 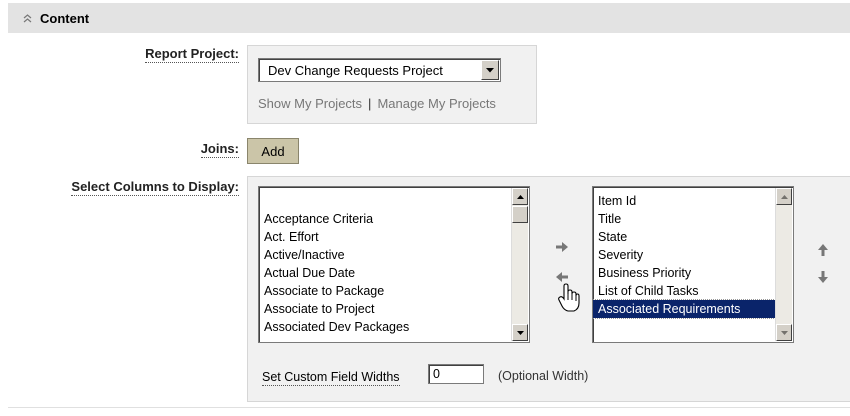 What do you see at coordinates (392, 84) in the screenshot?
I see `report-project-panel` at bounding box center [392, 84].